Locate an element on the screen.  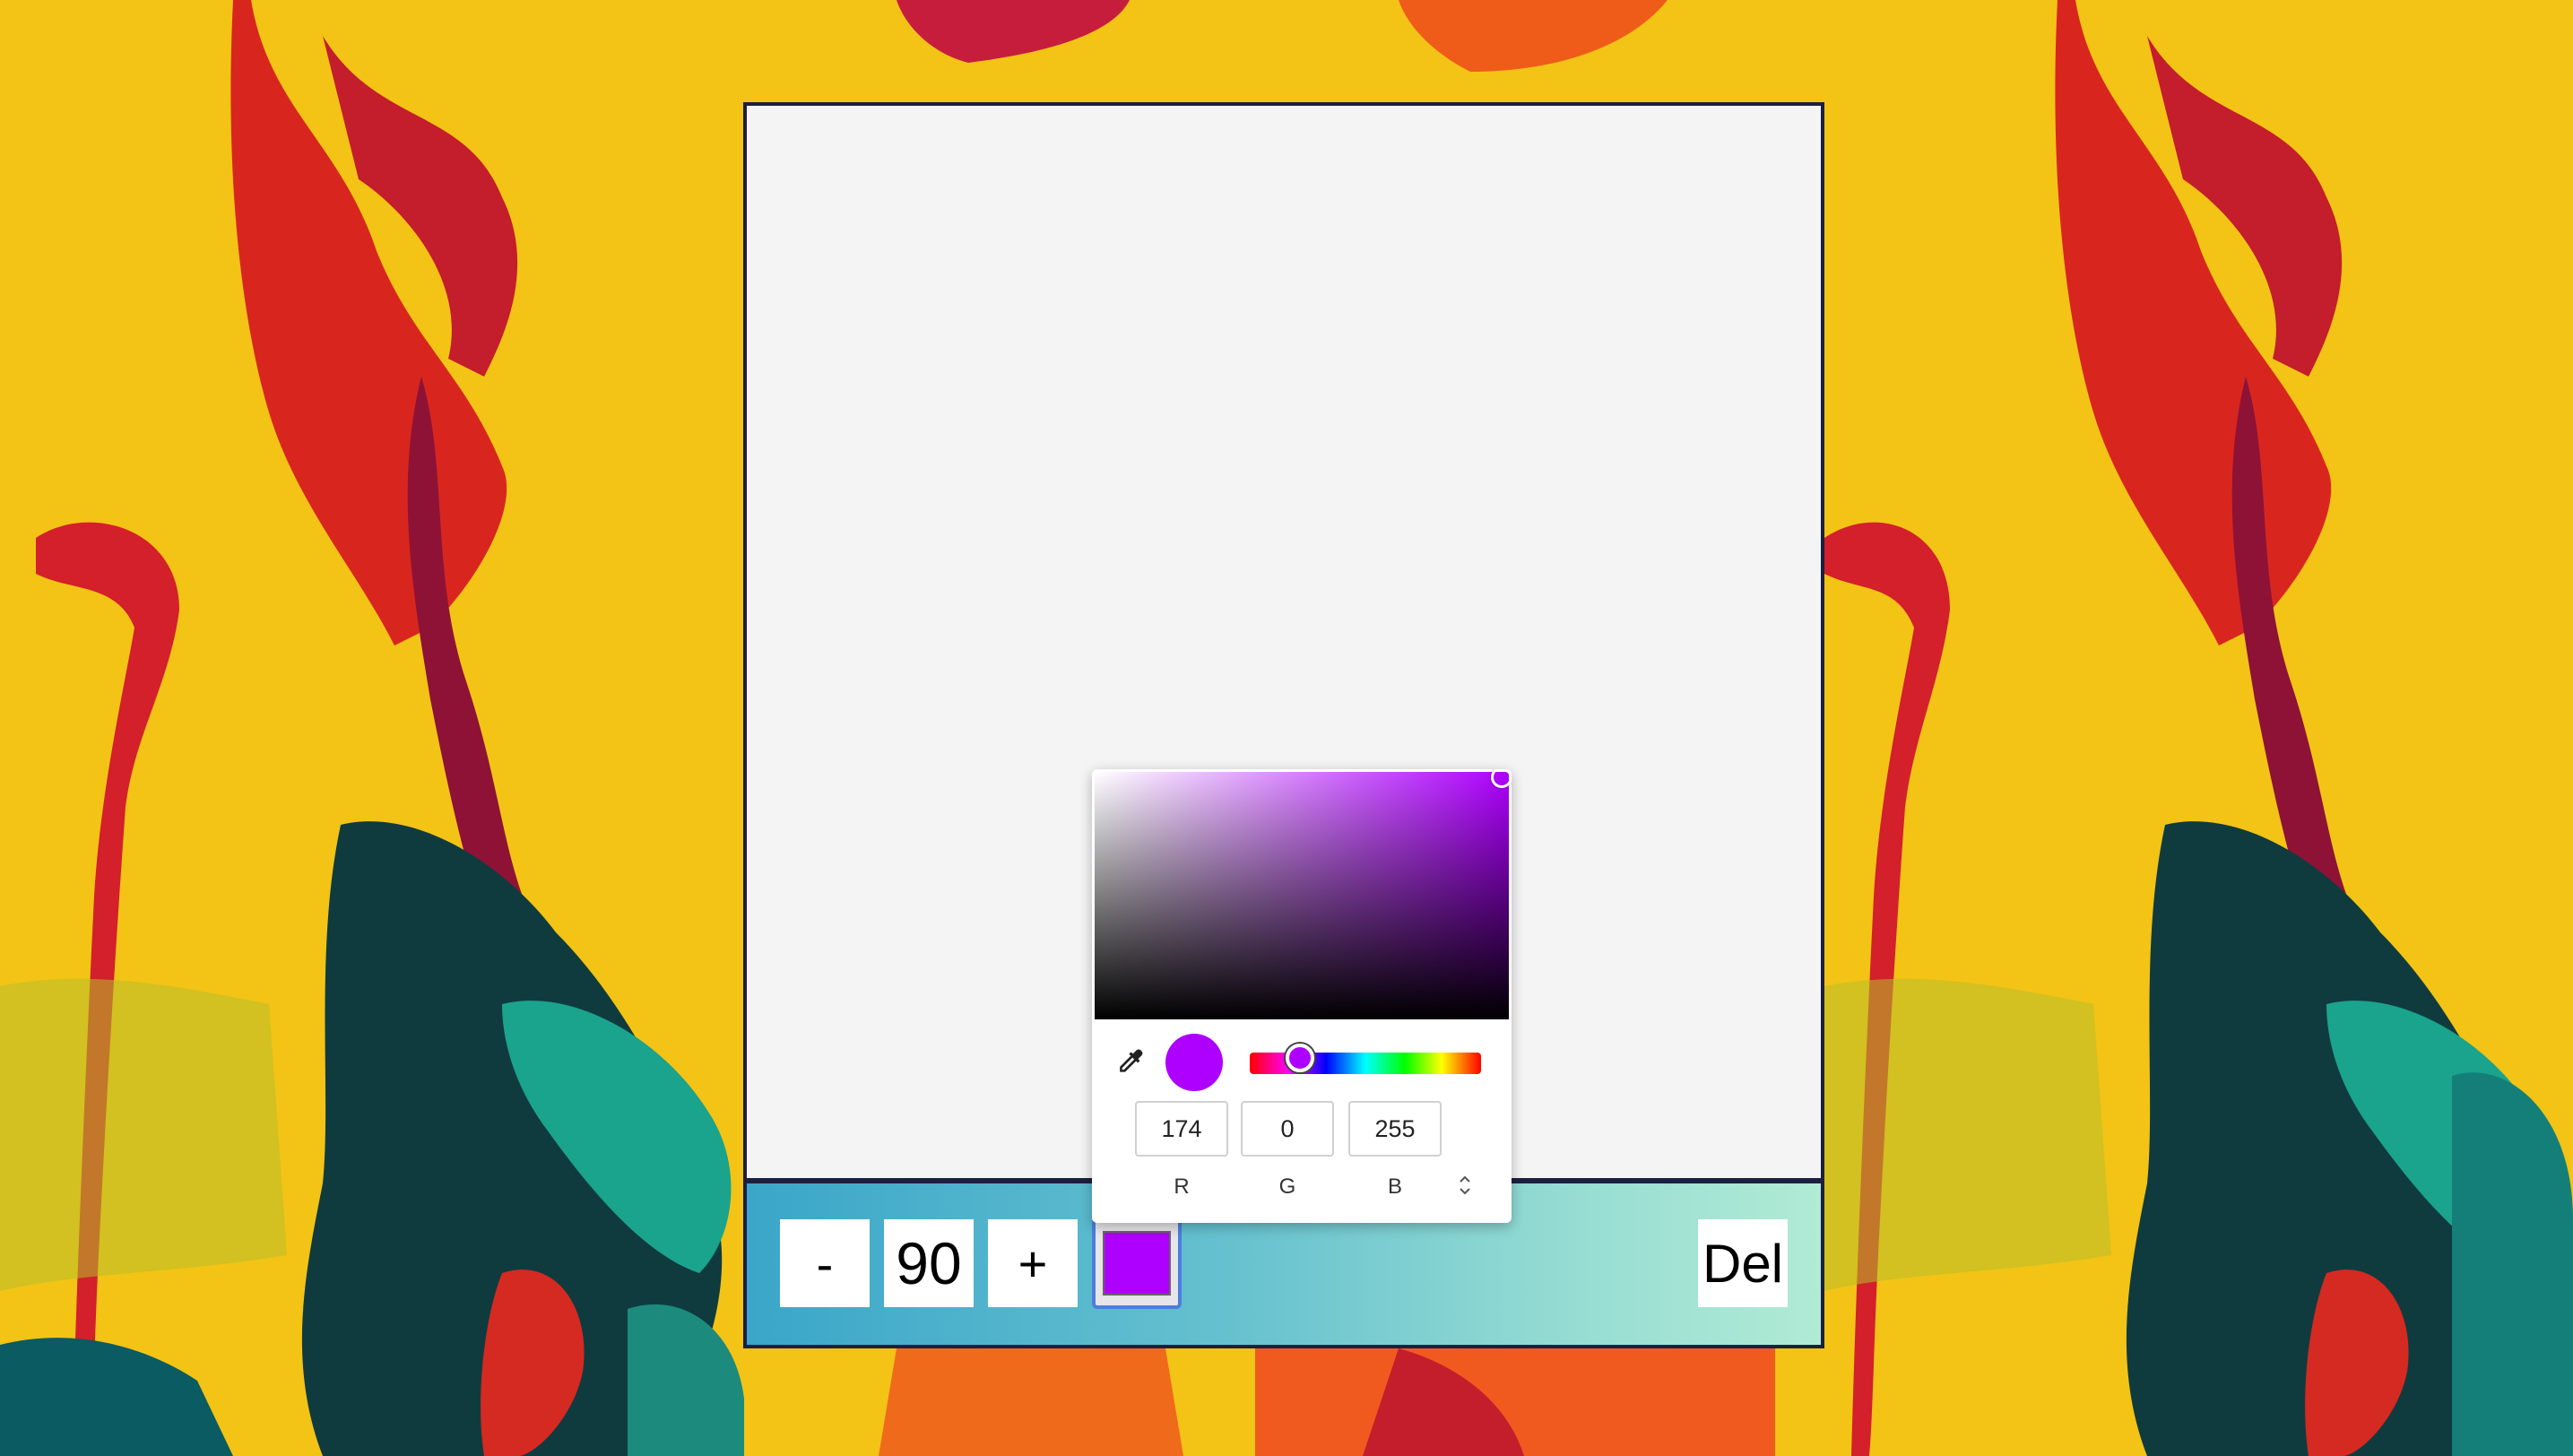
hue-slider is located at coordinates (1365, 1059).